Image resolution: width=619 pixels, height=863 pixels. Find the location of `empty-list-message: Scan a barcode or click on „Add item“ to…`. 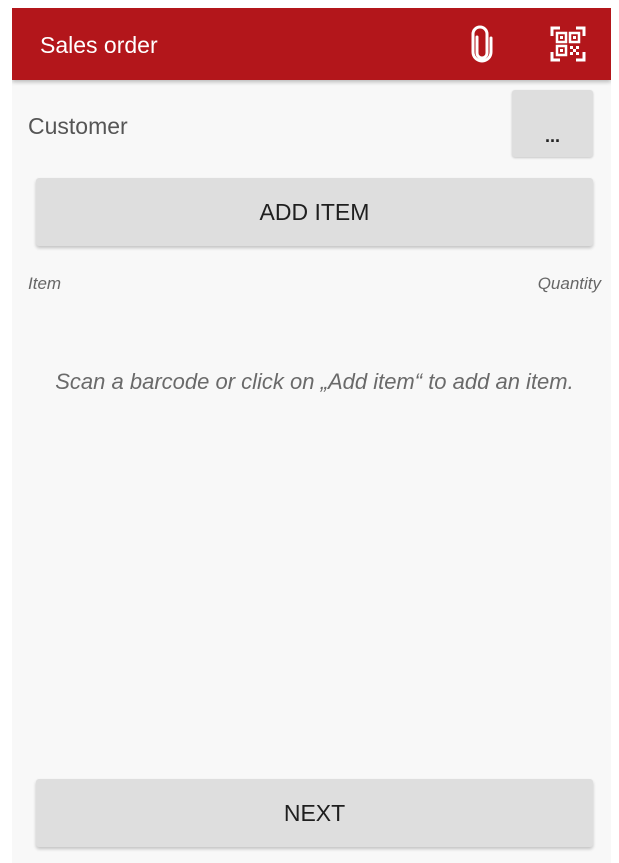

empty-list-message: Scan a barcode or click on „Add item“ to… is located at coordinates (314, 381).